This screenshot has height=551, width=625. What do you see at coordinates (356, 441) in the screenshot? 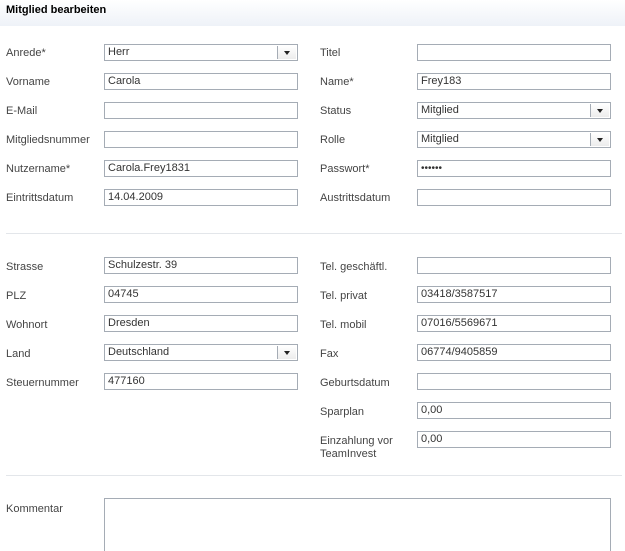
I see `einzahlung-label-line1: Einzahlung vor` at bounding box center [356, 441].